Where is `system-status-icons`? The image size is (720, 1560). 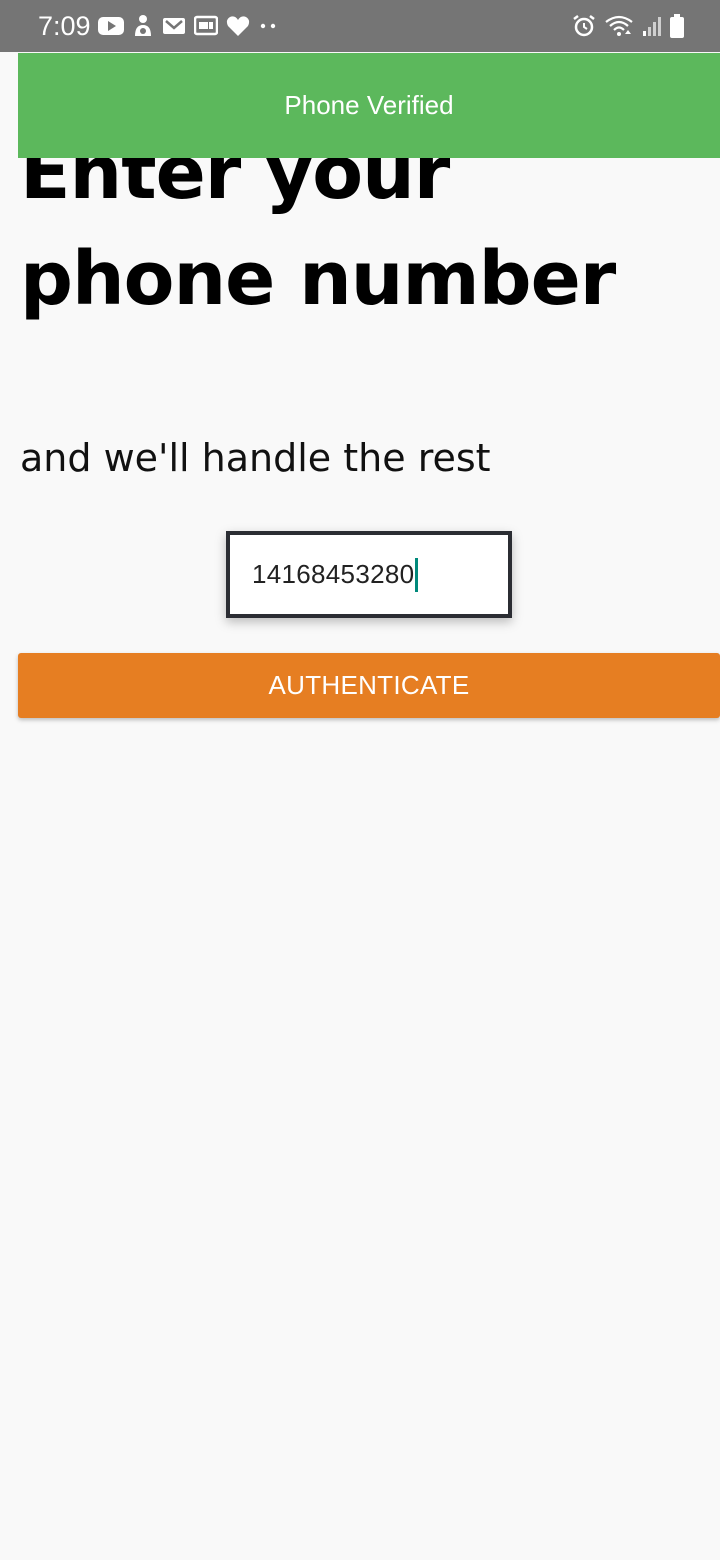
system-status-icons is located at coordinates (628, 26).